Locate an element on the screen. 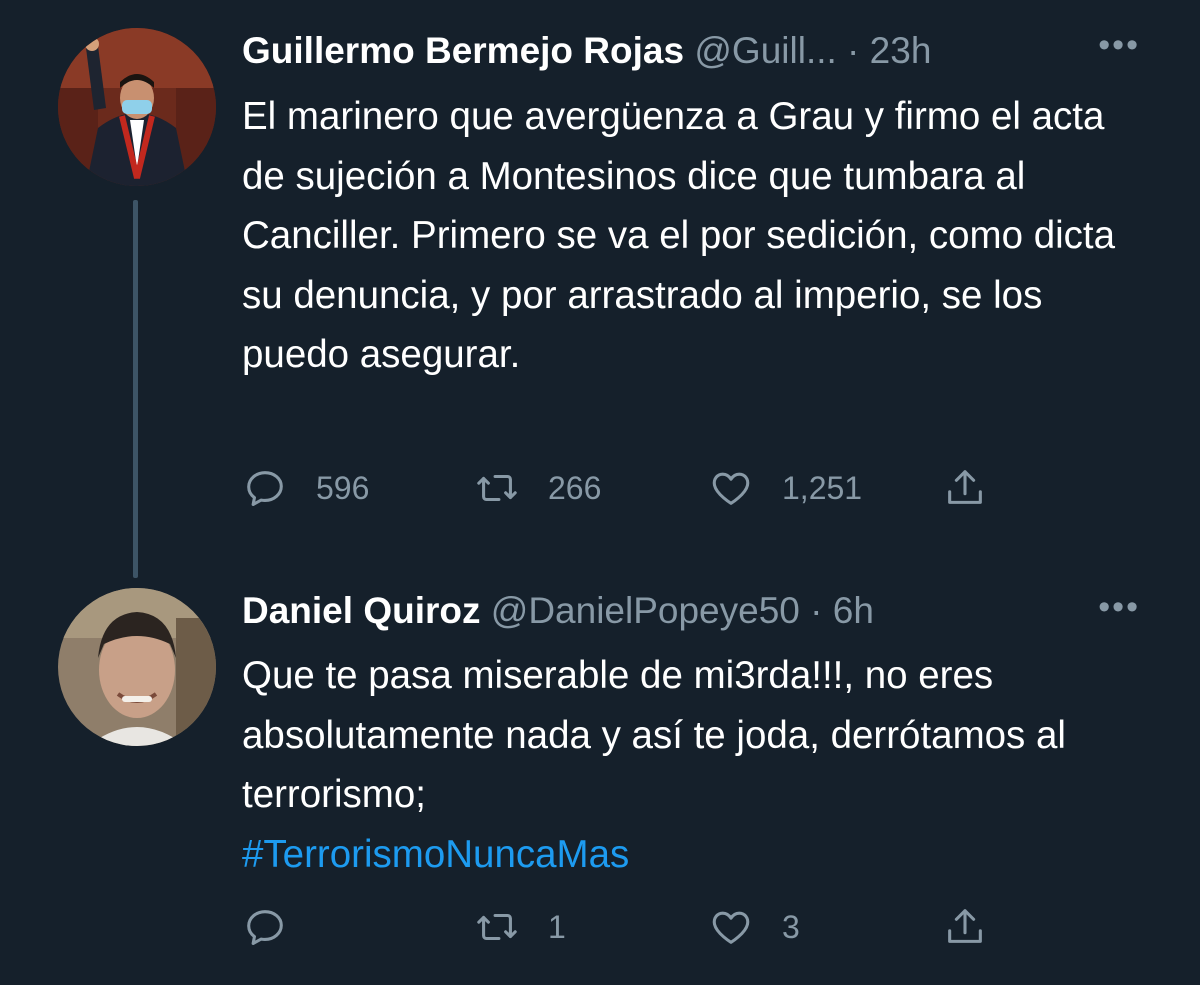 The image size is (1200, 985). thread-line is located at coordinates (135, 389).